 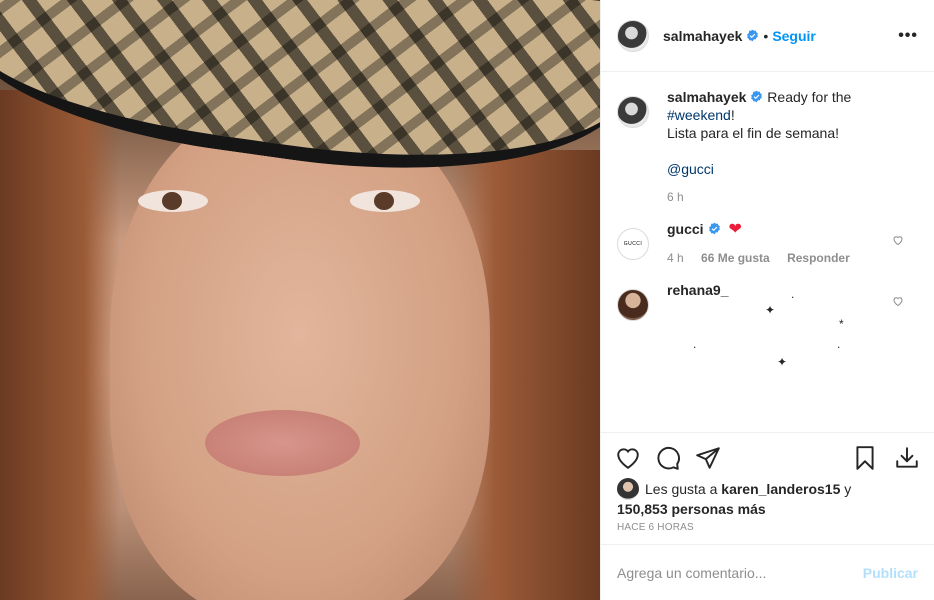 I want to click on more-options-button: •••, so click(x=908, y=36).